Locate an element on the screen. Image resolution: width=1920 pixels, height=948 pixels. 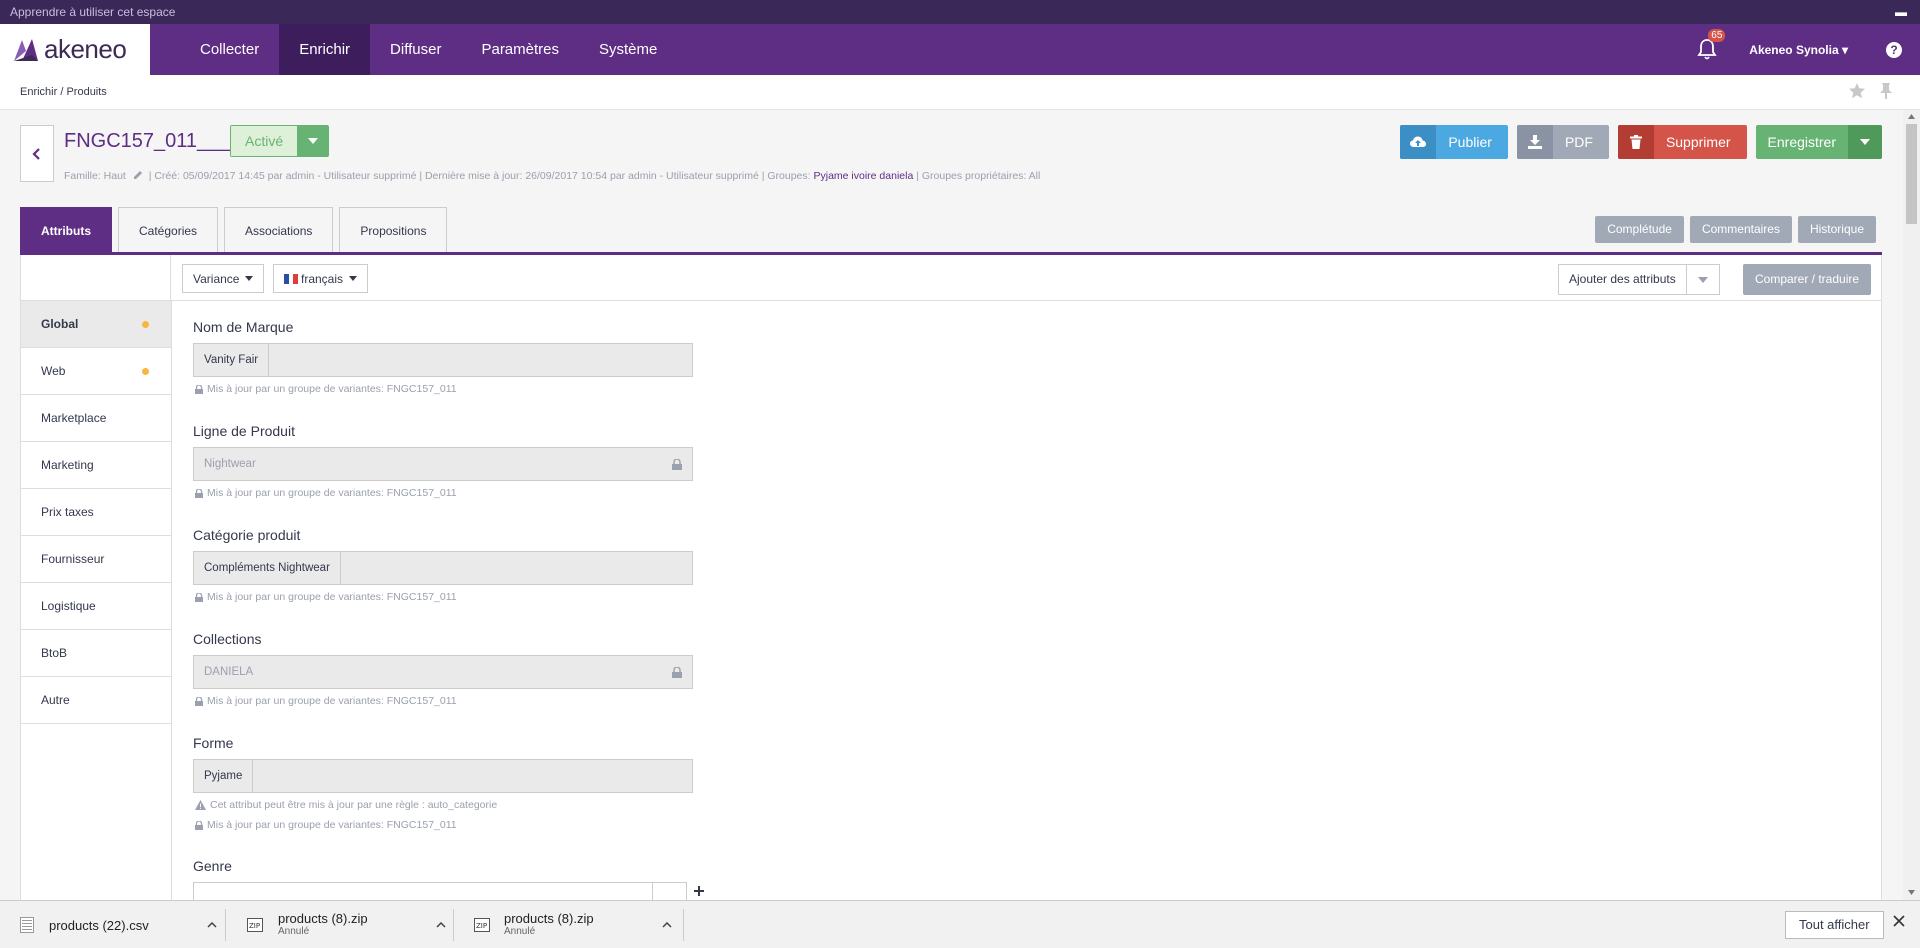
pdf-button: PDF is located at coordinates (1562, 142).